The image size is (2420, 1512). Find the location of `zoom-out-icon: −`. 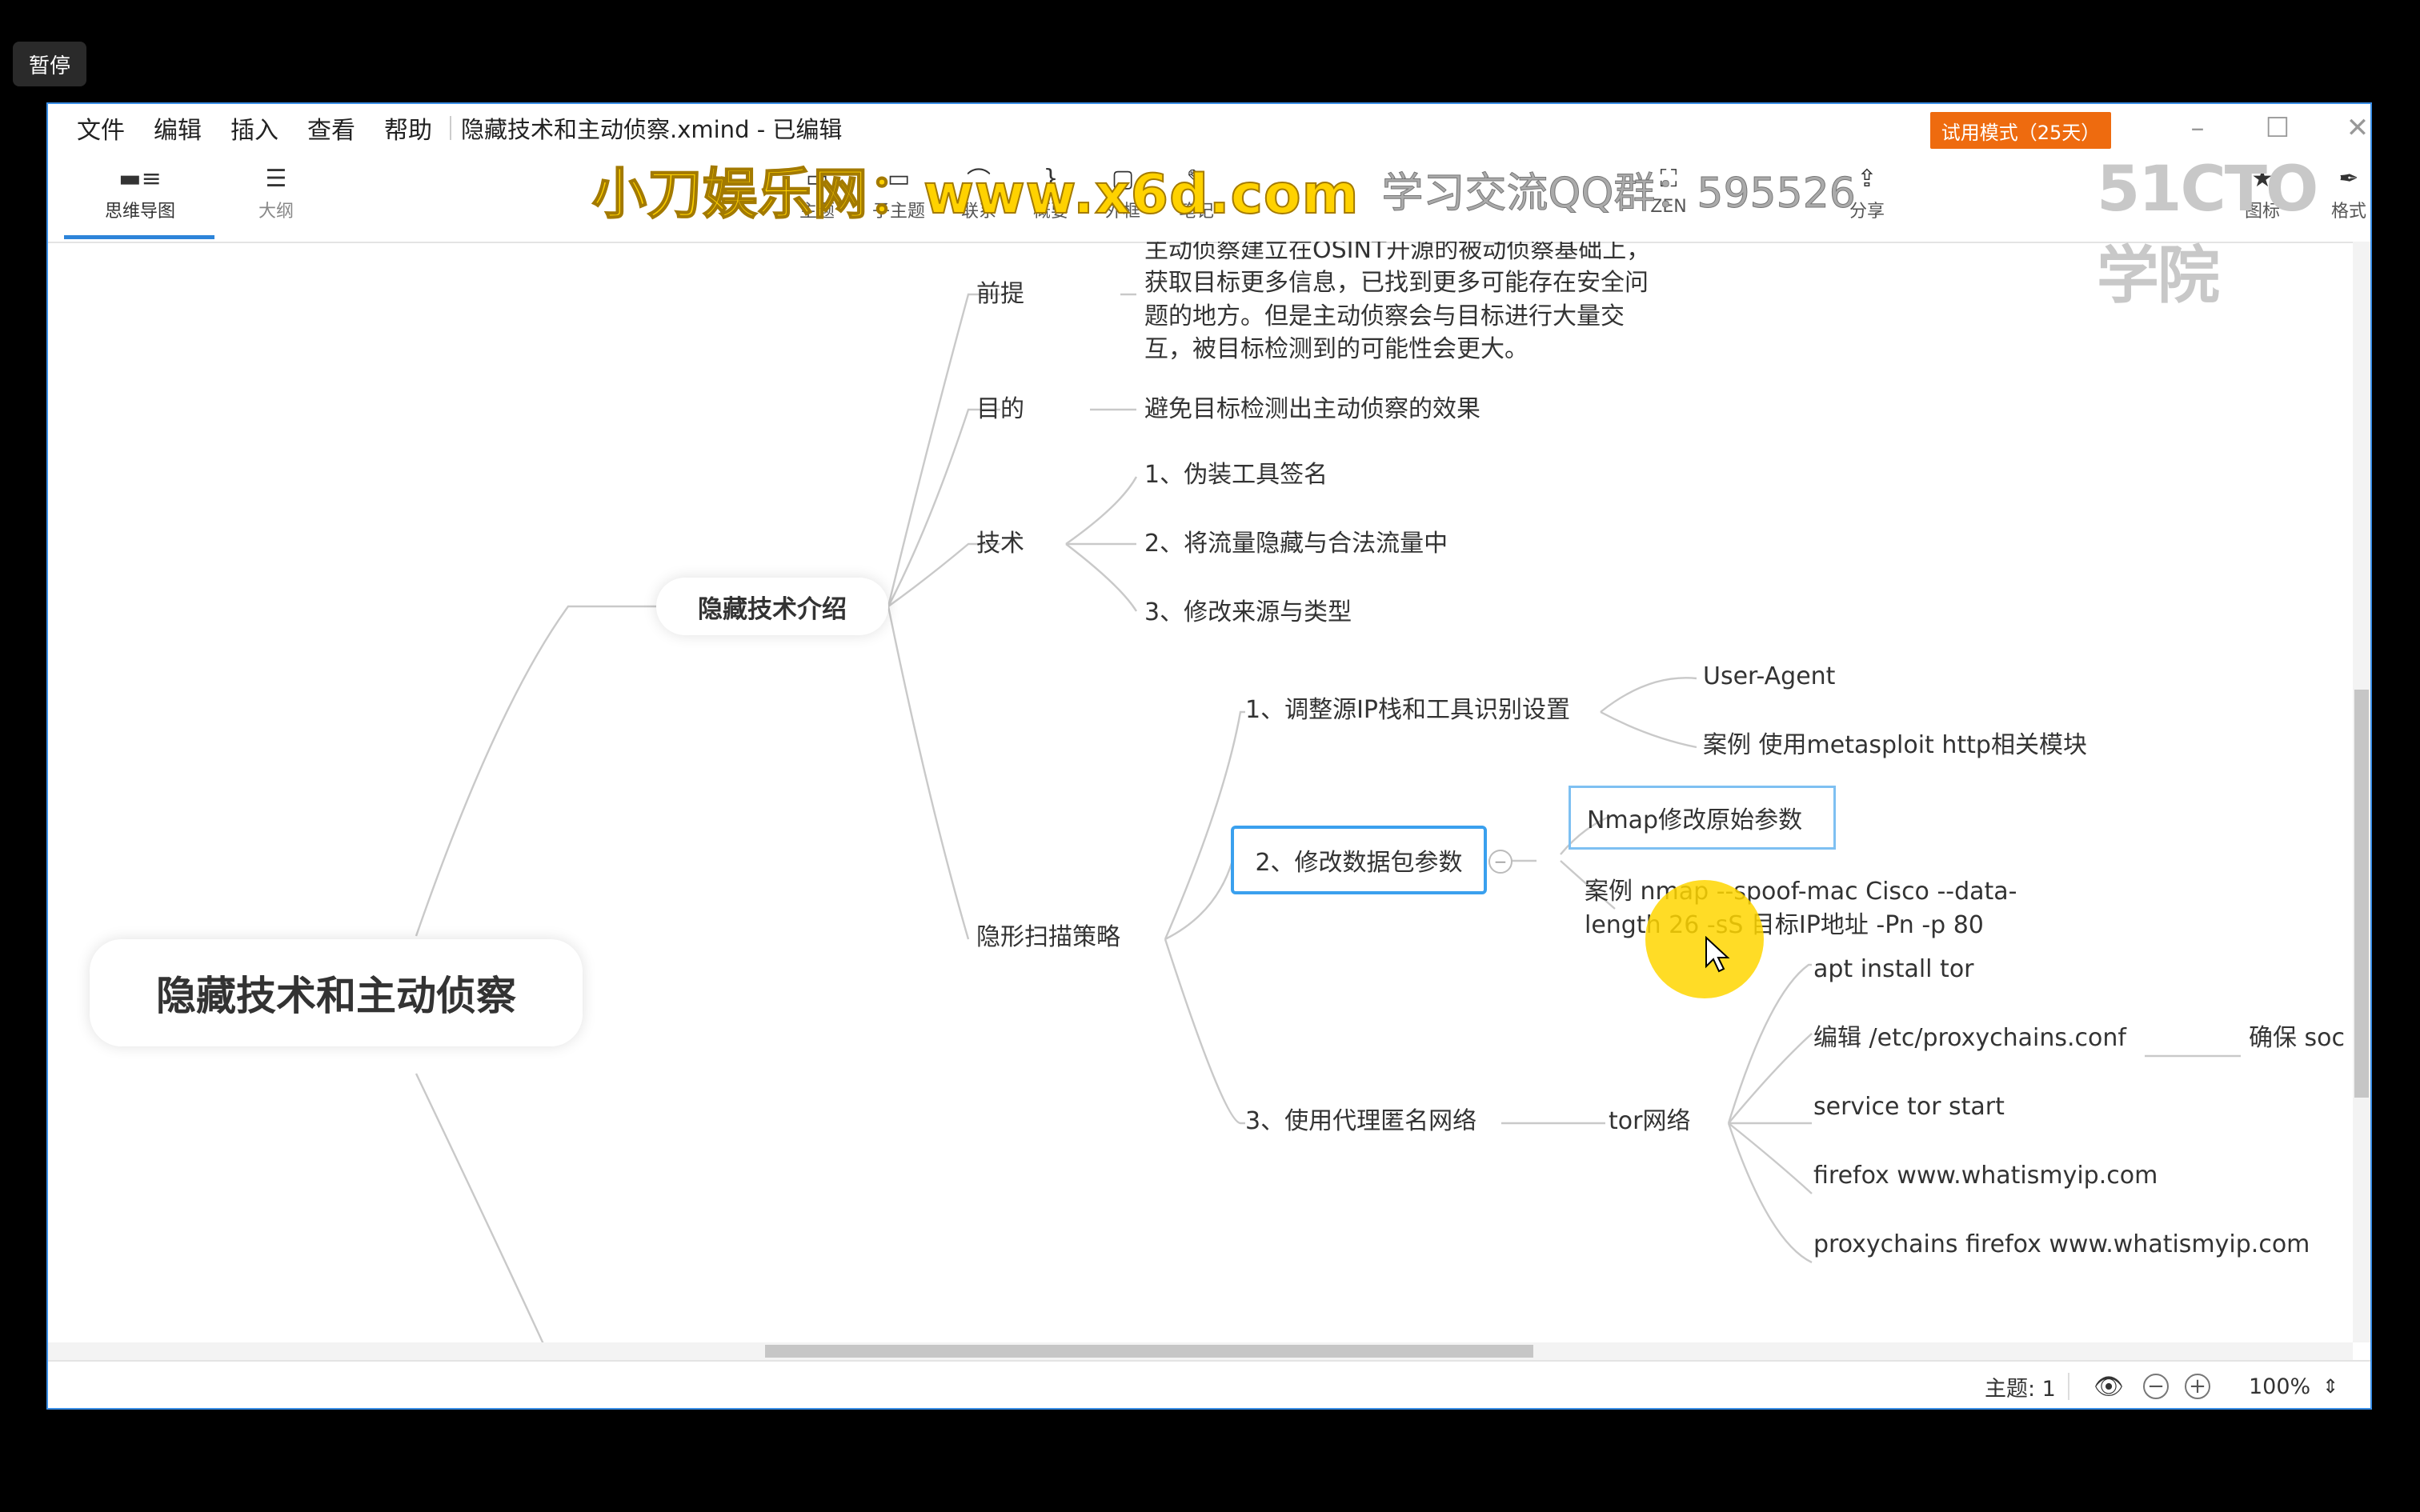

zoom-out-icon: − is located at coordinates (2156, 1386).